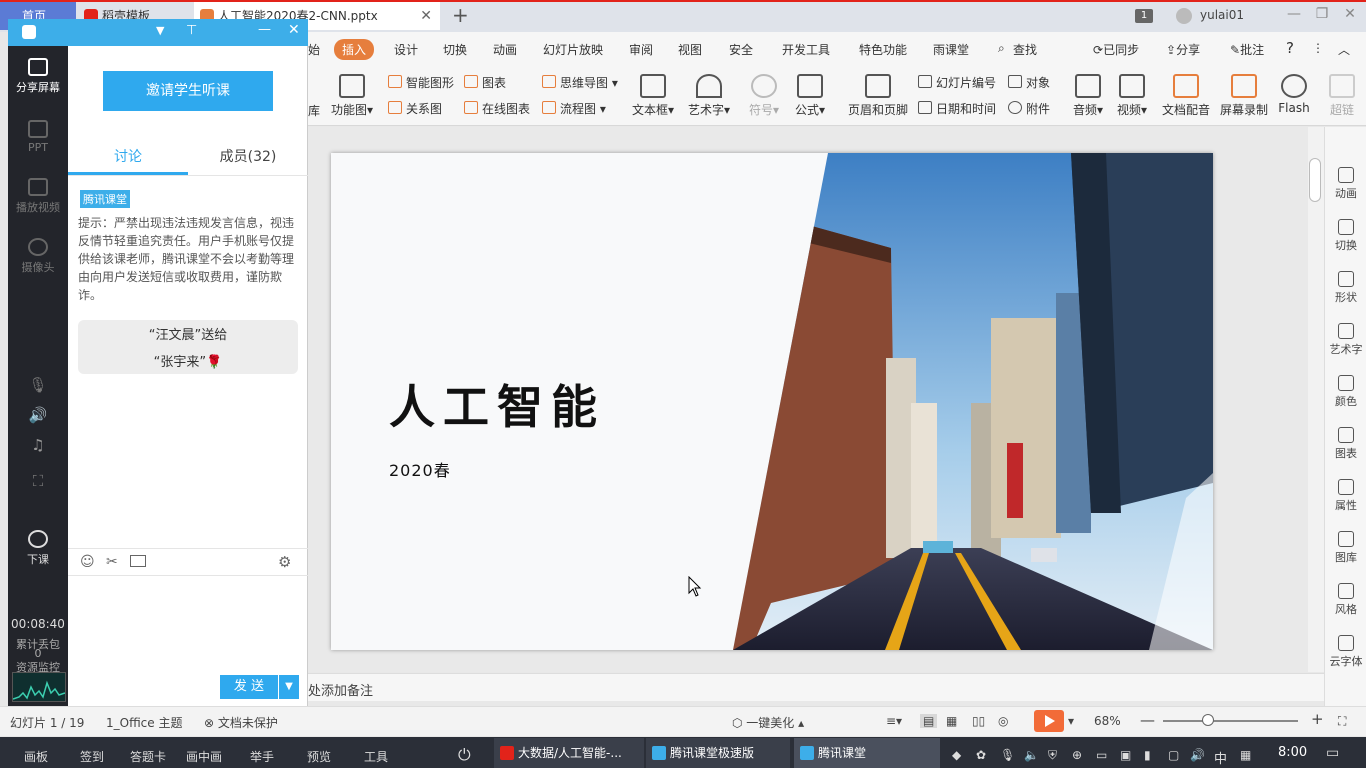 Image resolution: width=1366 pixels, height=768 pixels. Describe the element at coordinates (816, 687) in the screenshot. I see `notes-pane` at that location.